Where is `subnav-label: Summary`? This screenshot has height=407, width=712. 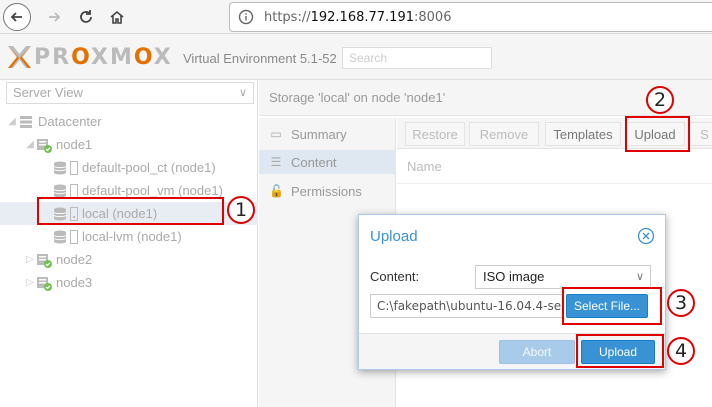 subnav-label: Summary is located at coordinates (319, 134).